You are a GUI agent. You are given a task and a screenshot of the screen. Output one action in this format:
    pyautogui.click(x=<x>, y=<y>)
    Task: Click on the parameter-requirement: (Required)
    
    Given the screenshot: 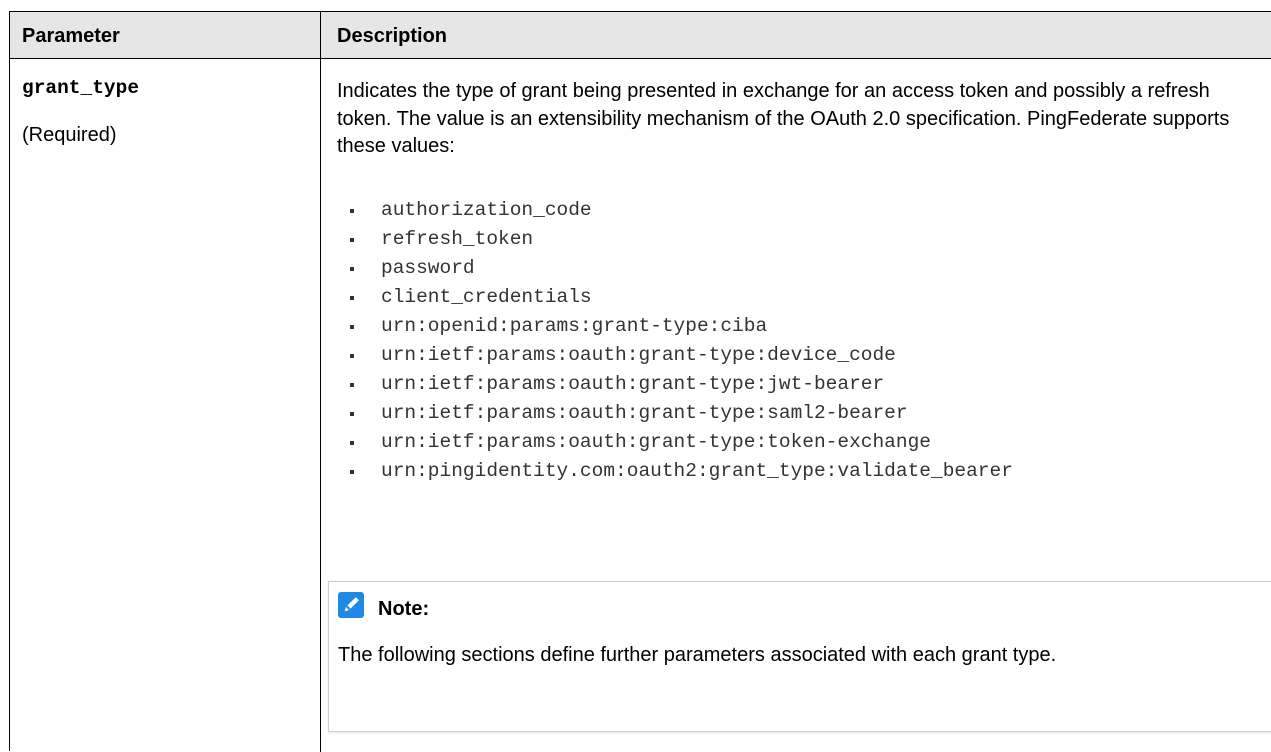 What is the action you would take?
    pyautogui.click(x=69, y=135)
    